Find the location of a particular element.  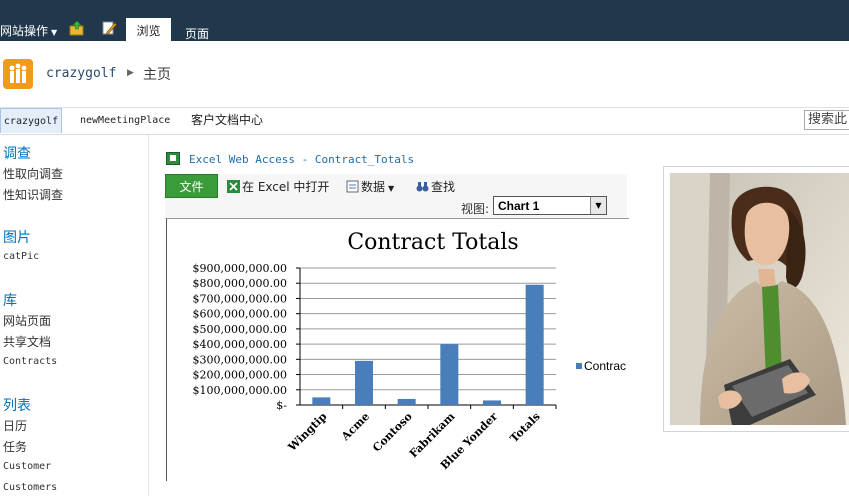

y-tick-label: $900,000,000.00 is located at coordinates (240, 268).